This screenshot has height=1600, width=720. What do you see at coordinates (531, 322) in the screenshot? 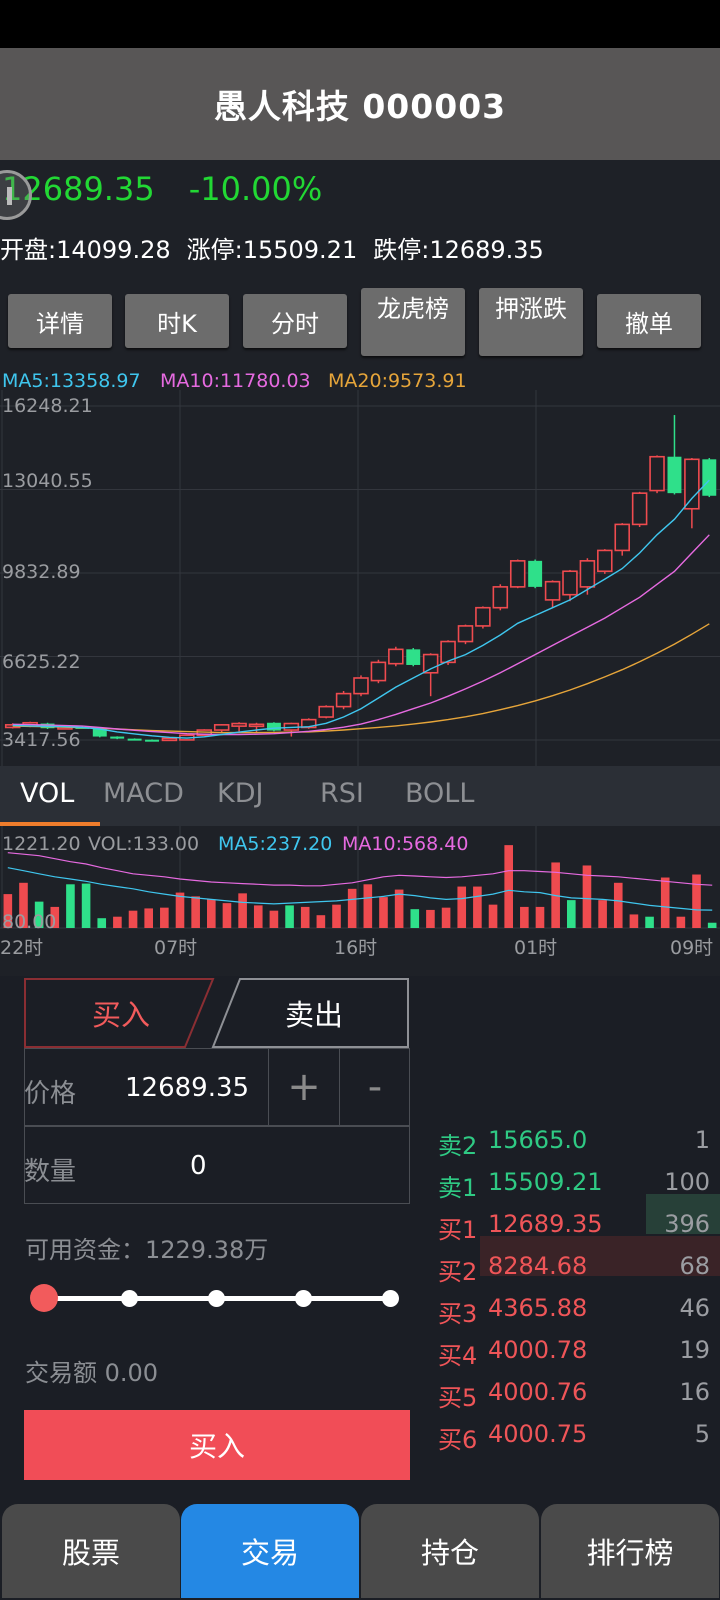
I see `bet-rise-fall-button: 押涨跌` at bounding box center [531, 322].